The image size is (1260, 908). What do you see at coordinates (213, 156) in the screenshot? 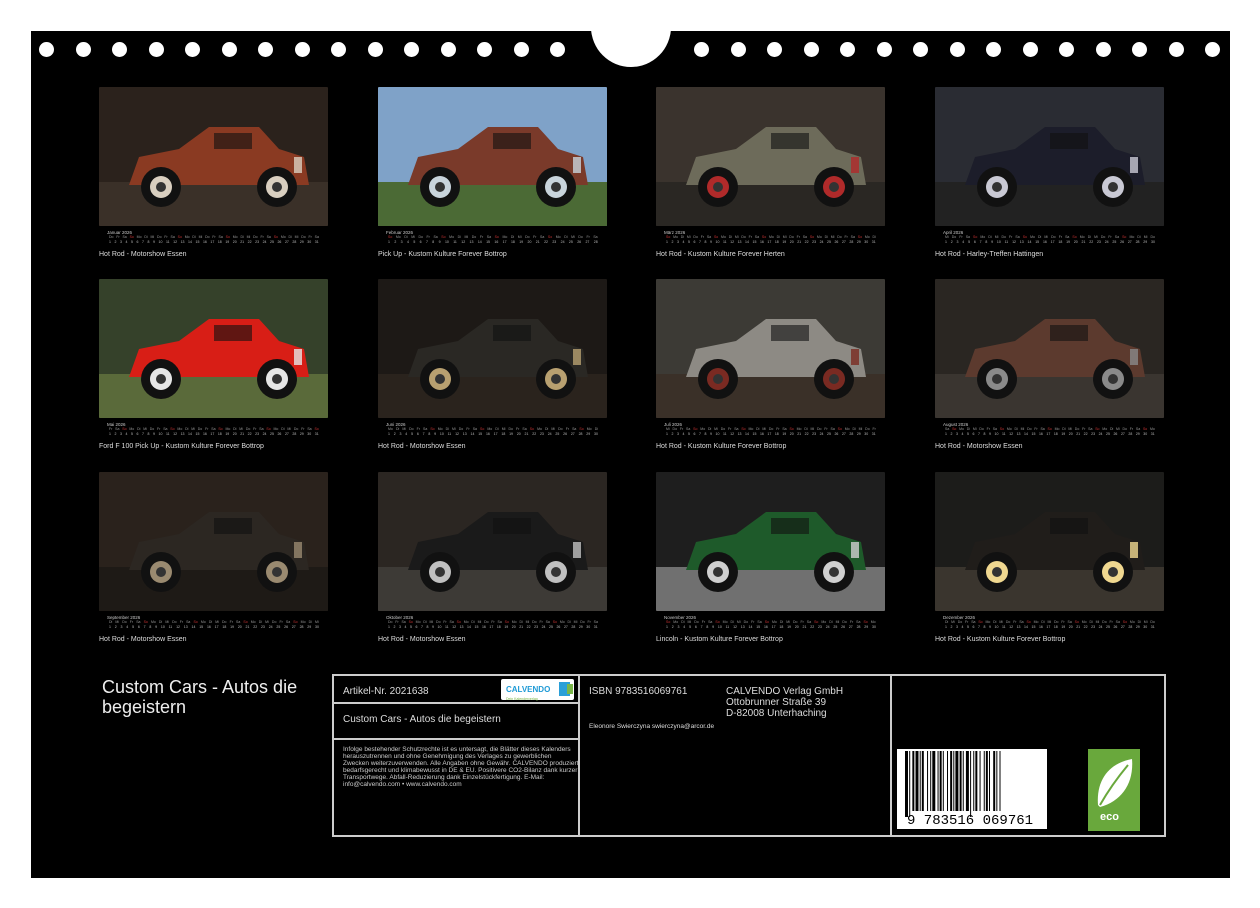
I see `car-photo` at bounding box center [213, 156].